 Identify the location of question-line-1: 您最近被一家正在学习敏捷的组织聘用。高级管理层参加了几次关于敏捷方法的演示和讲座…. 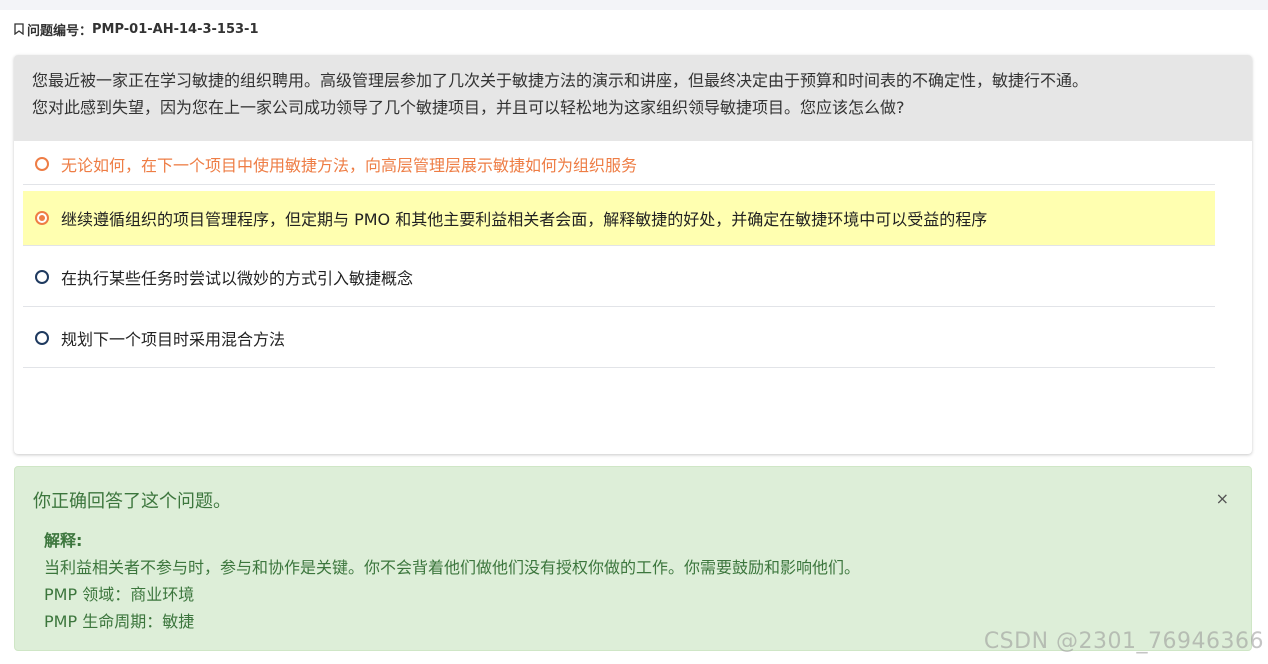
(560, 80).